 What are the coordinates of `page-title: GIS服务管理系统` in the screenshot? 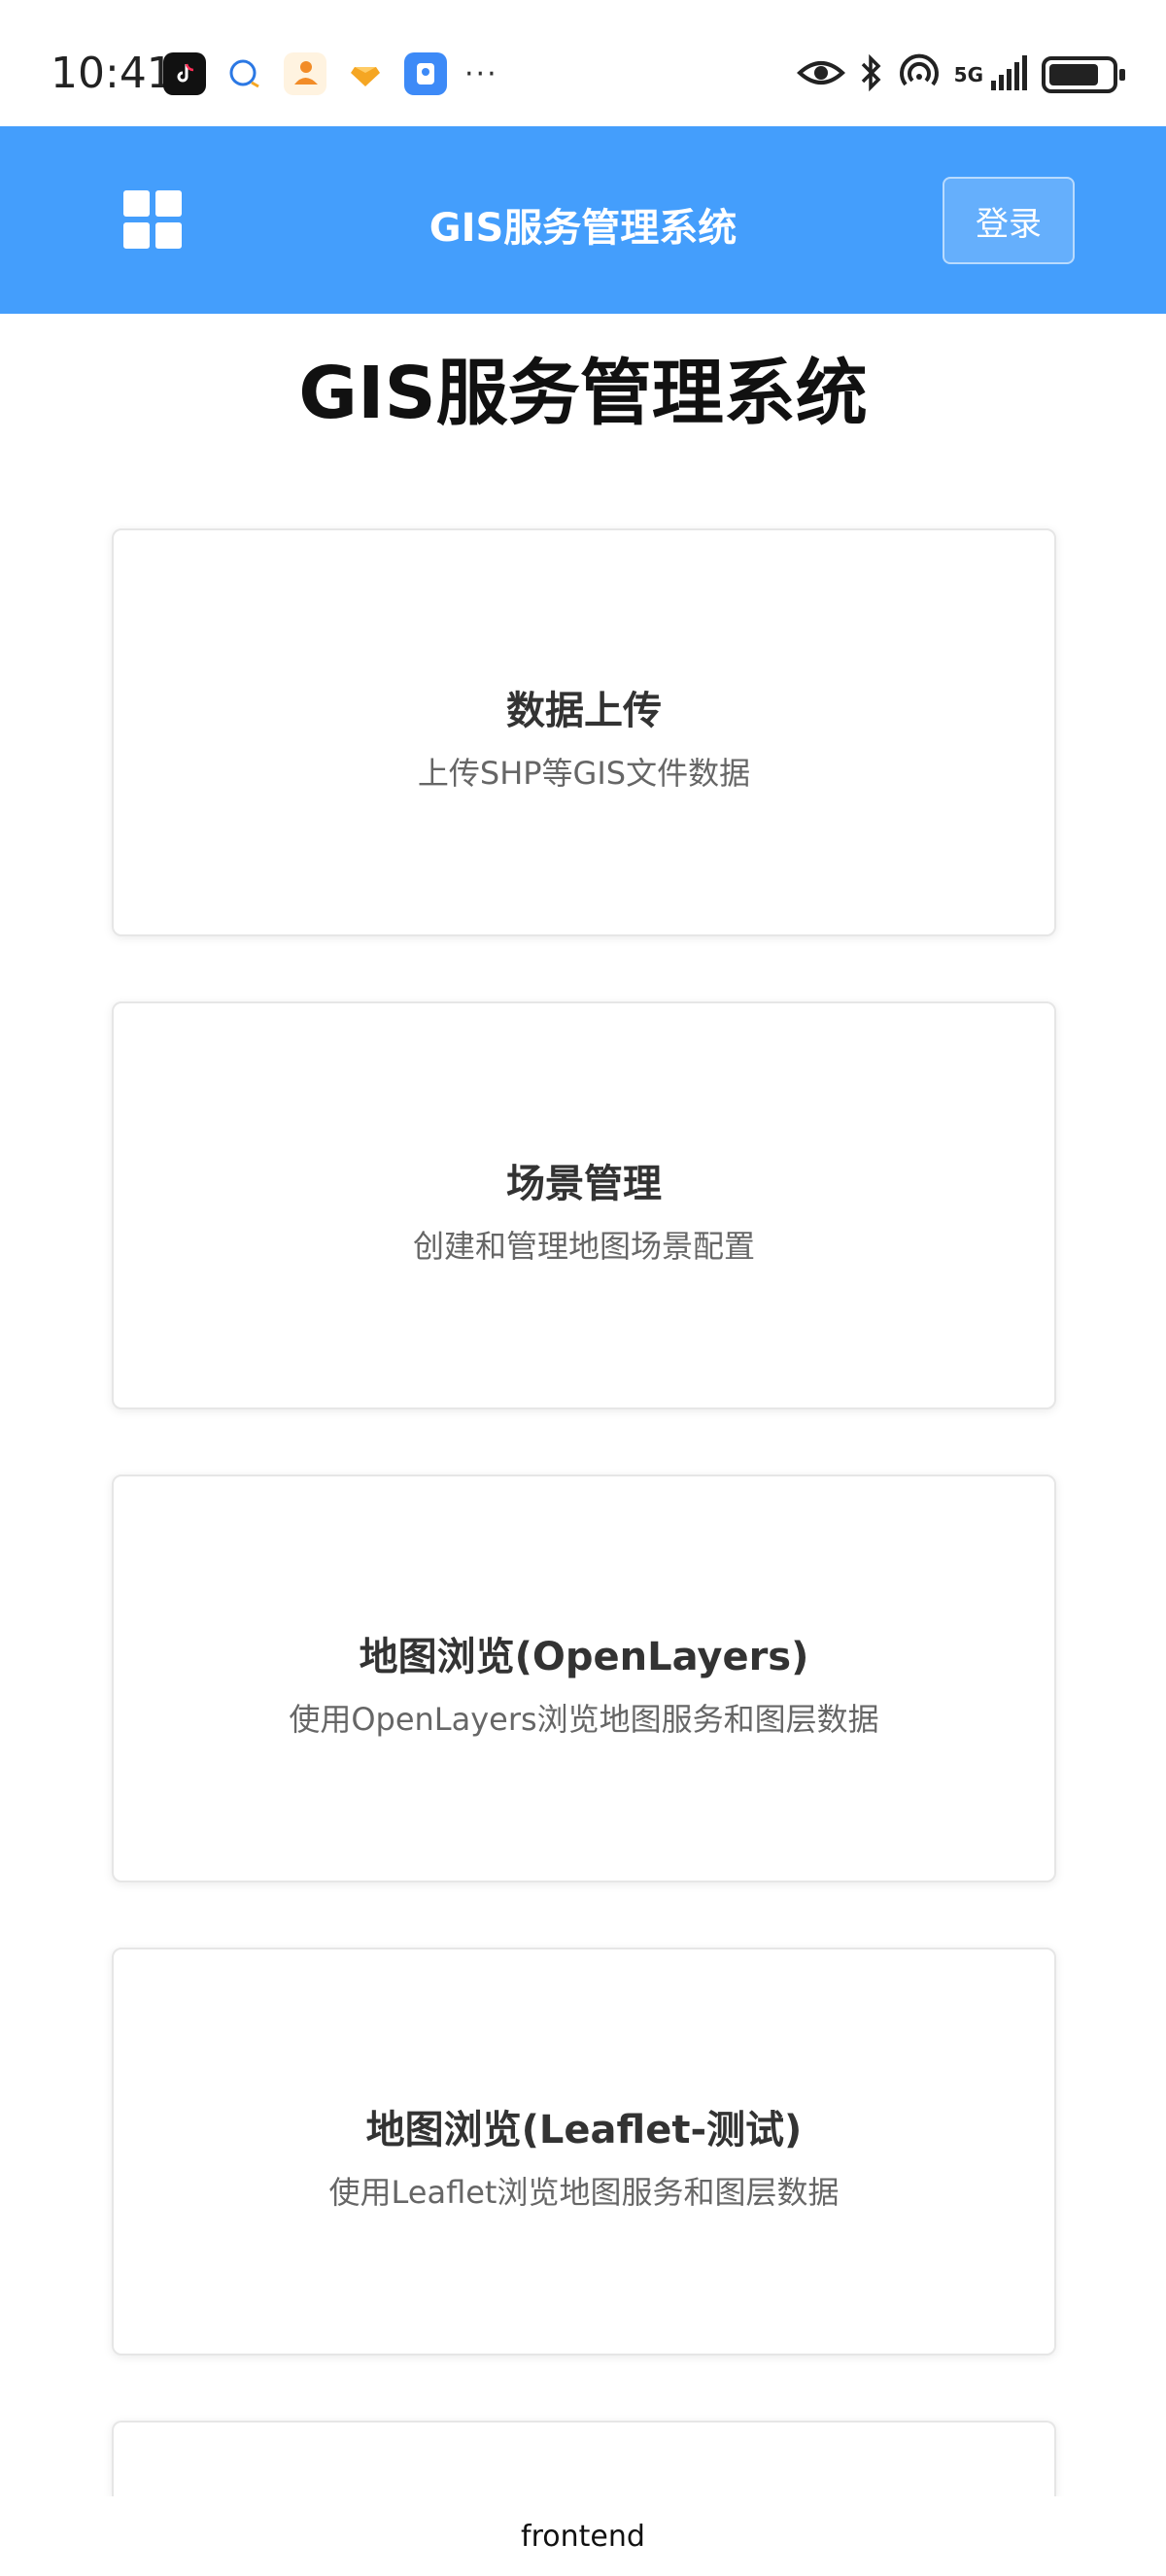 It's located at (583, 393).